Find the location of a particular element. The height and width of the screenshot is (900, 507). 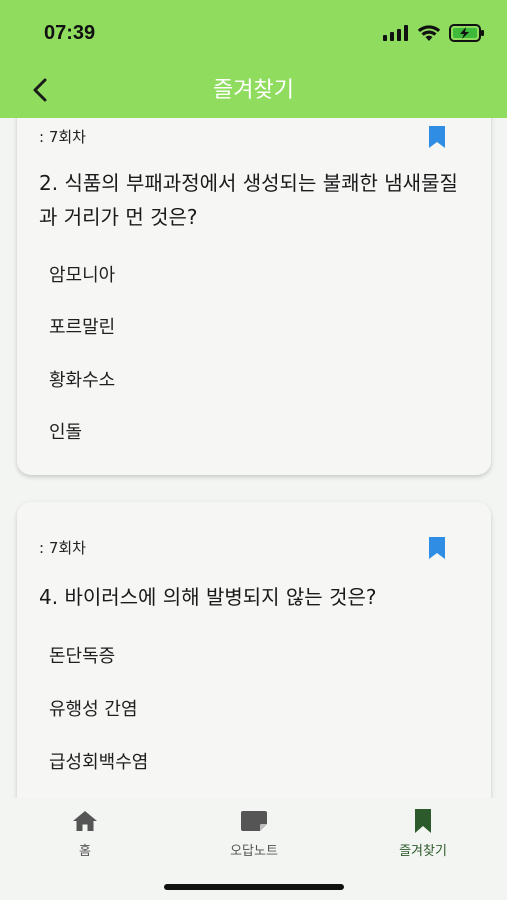

note-icon is located at coordinates (254, 821).